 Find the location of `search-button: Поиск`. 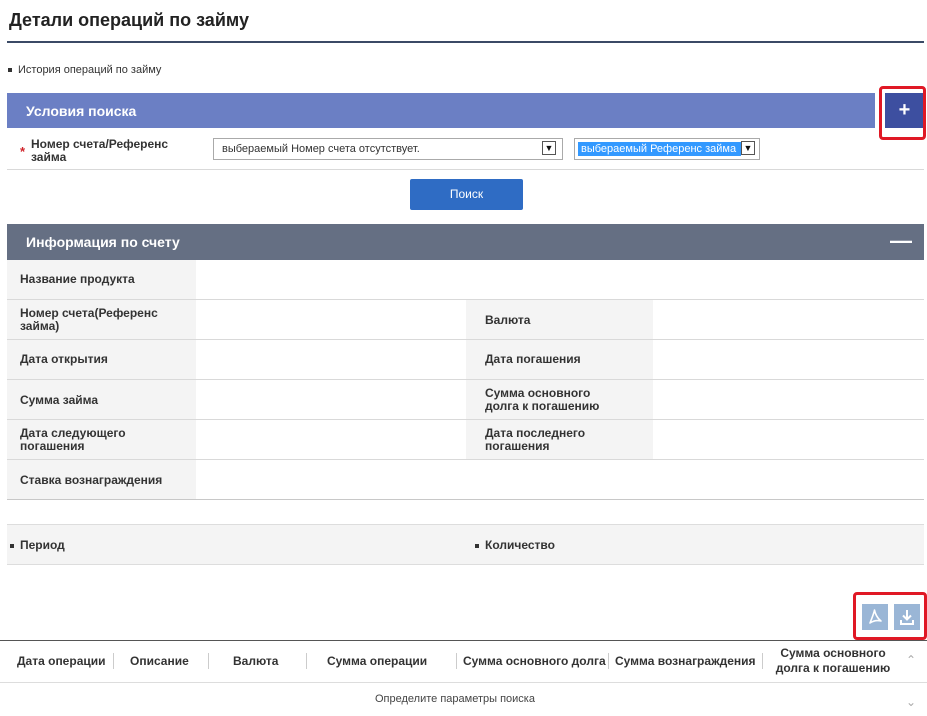

search-button: Поиск is located at coordinates (466, 194).